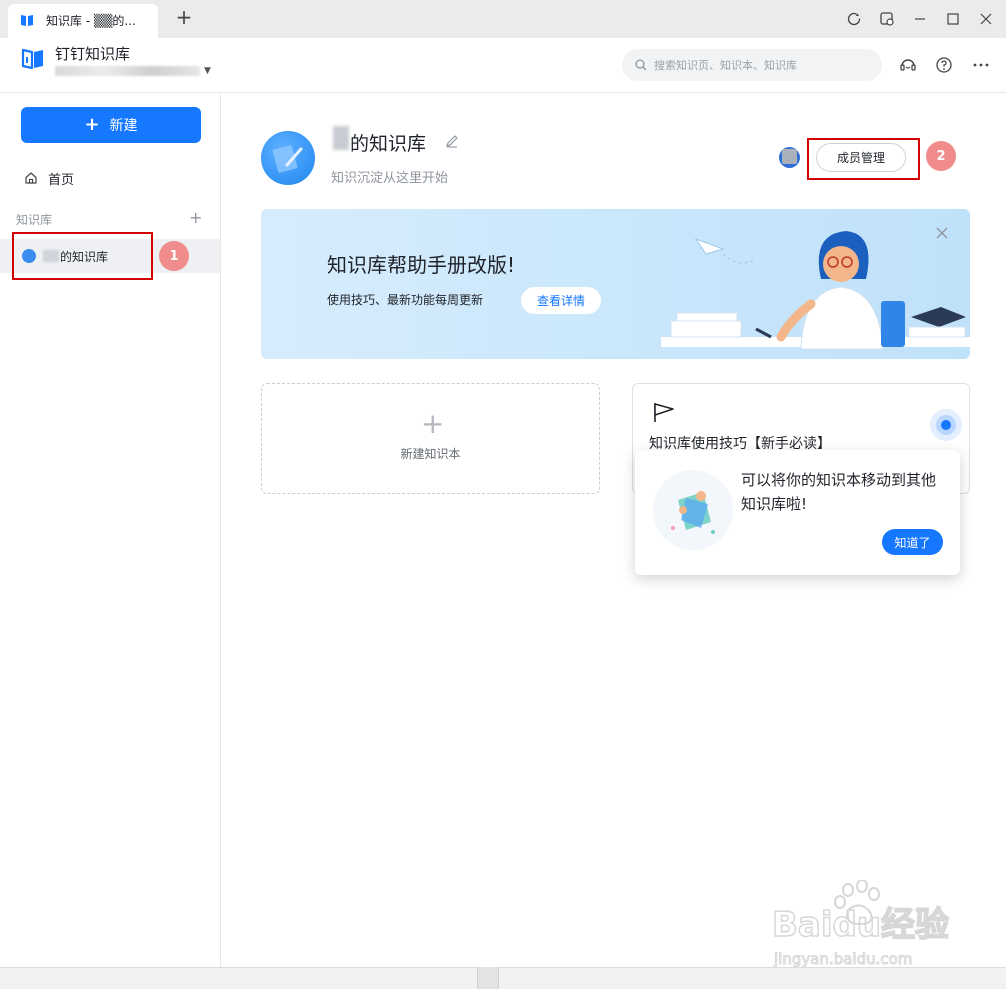 Image resolution: width=1006 pixels, height=989 pixels. Describe the element at coordinates (184, 18) in the screenshot. I see `new-tab-button: +` at that location.